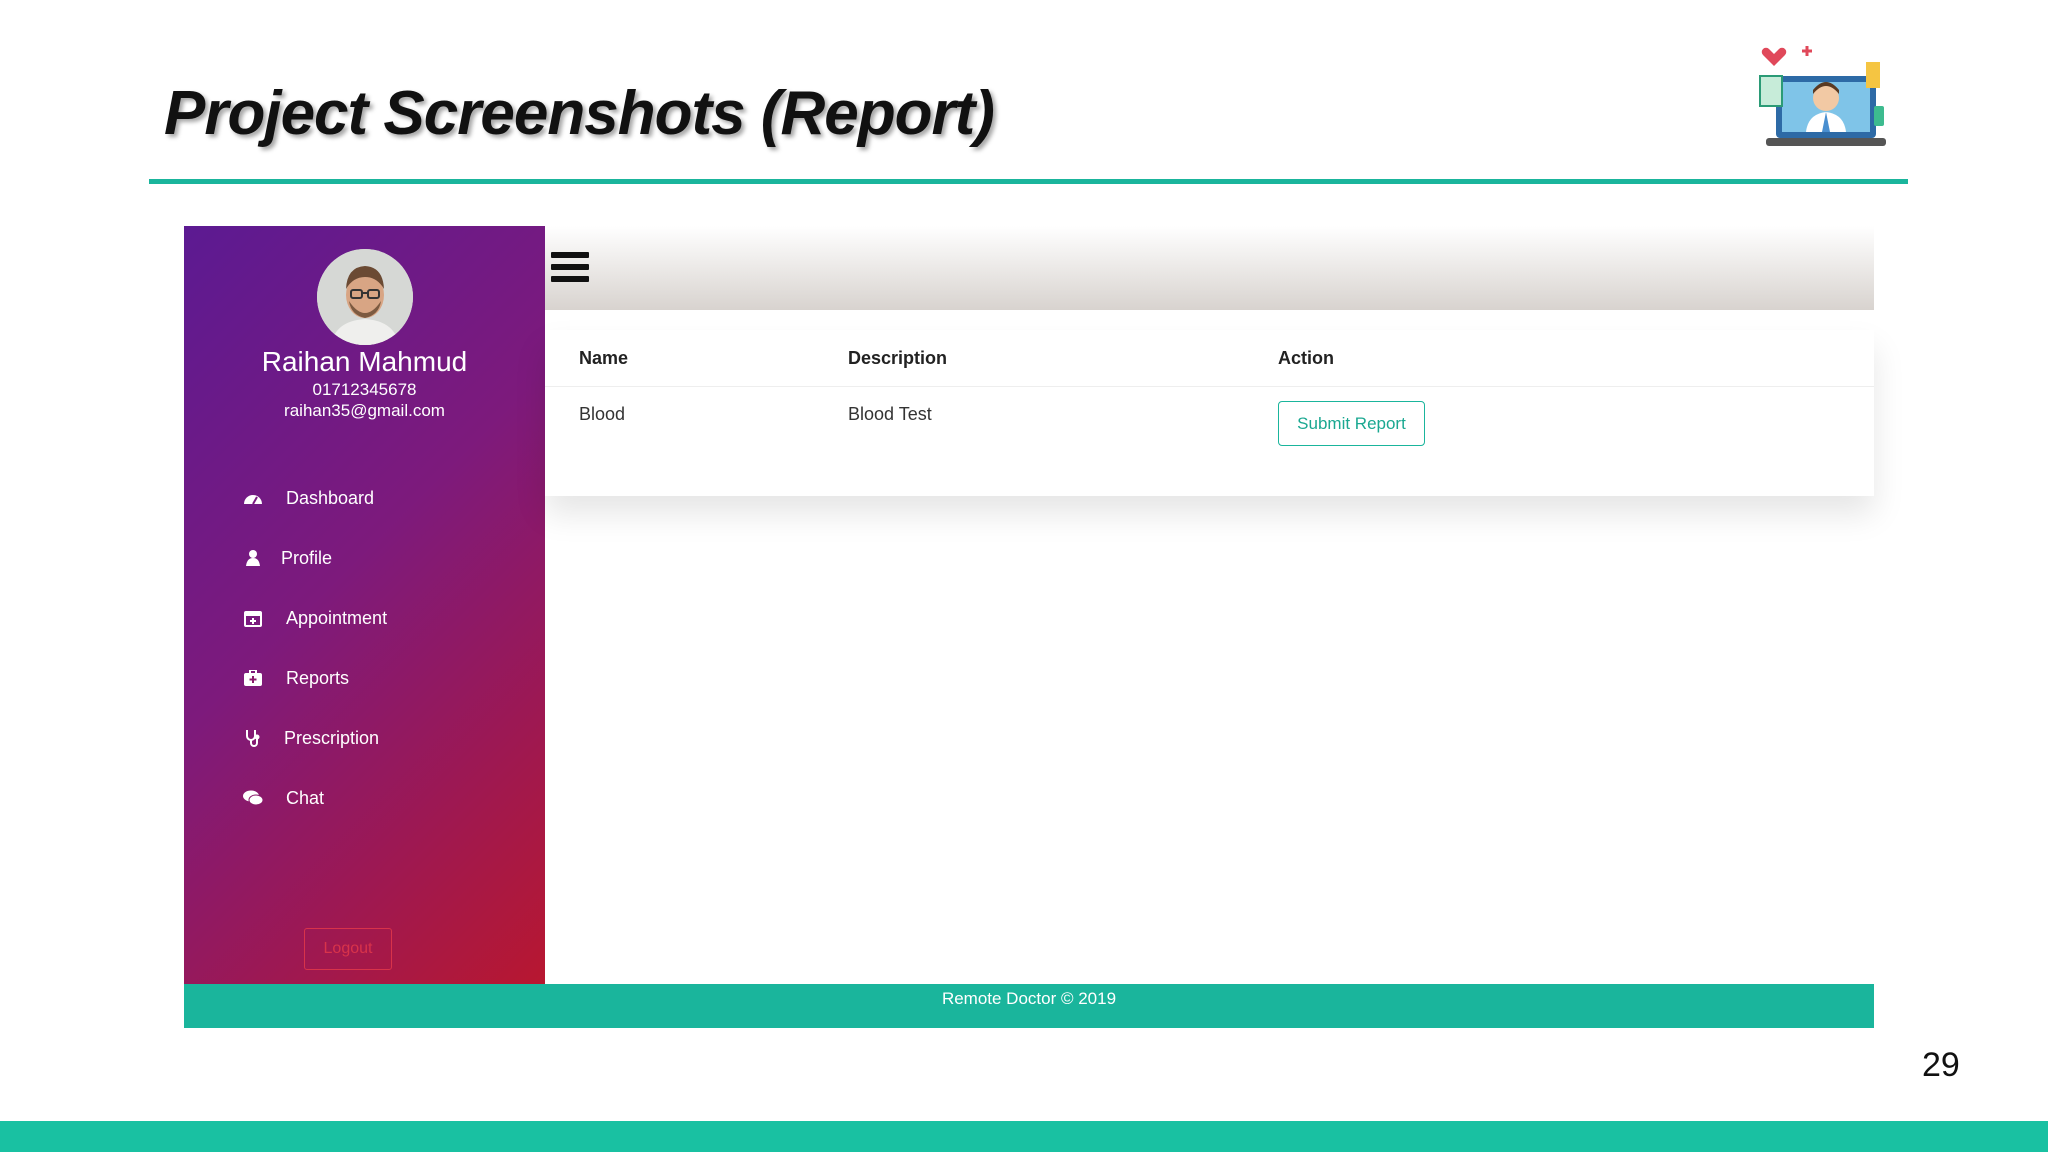 The width and height of the screenshot is (2048, 1152). Describe the element at coordinates (602, 414) in the screenshot. I see `cell-name: Blood` at that location.